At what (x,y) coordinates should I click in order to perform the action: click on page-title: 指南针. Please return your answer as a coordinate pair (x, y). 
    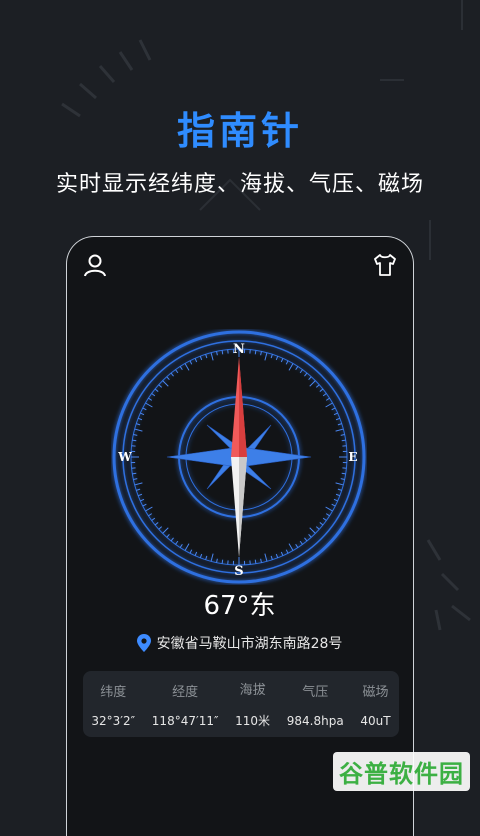
    Looking at the image, I should click on (240, 127).